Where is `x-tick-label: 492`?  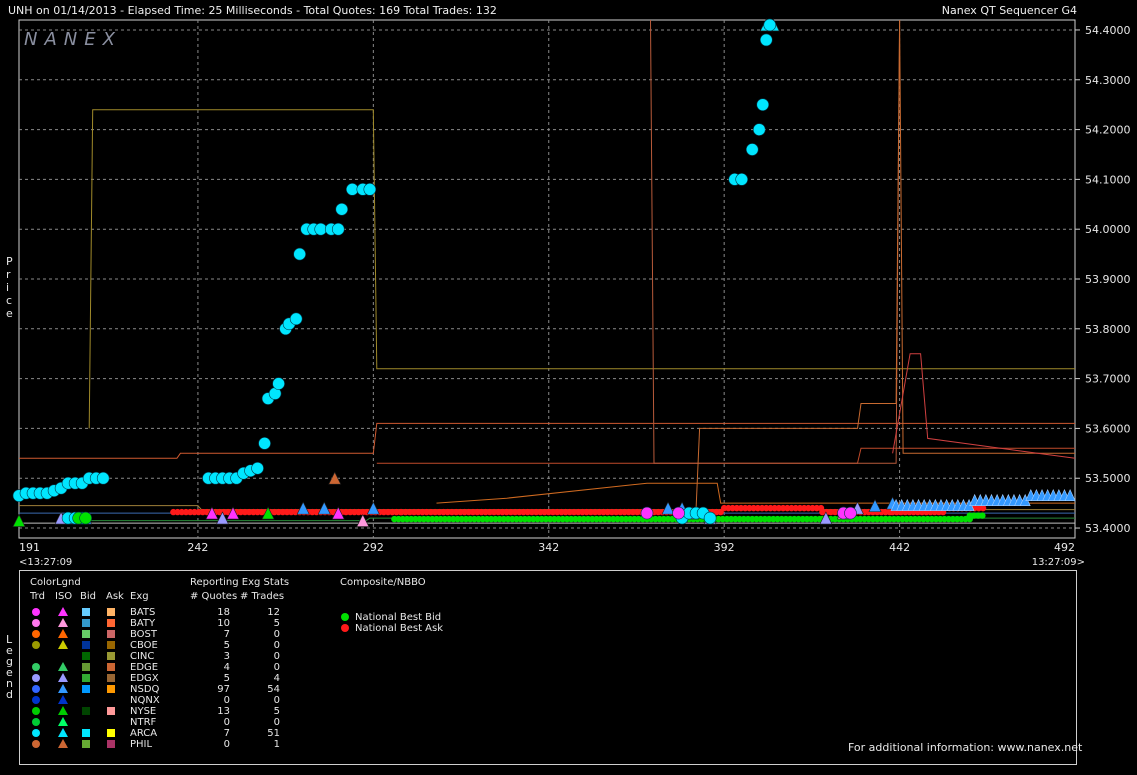
x-tick-label: 492 is located at coordinates (1064, 547).